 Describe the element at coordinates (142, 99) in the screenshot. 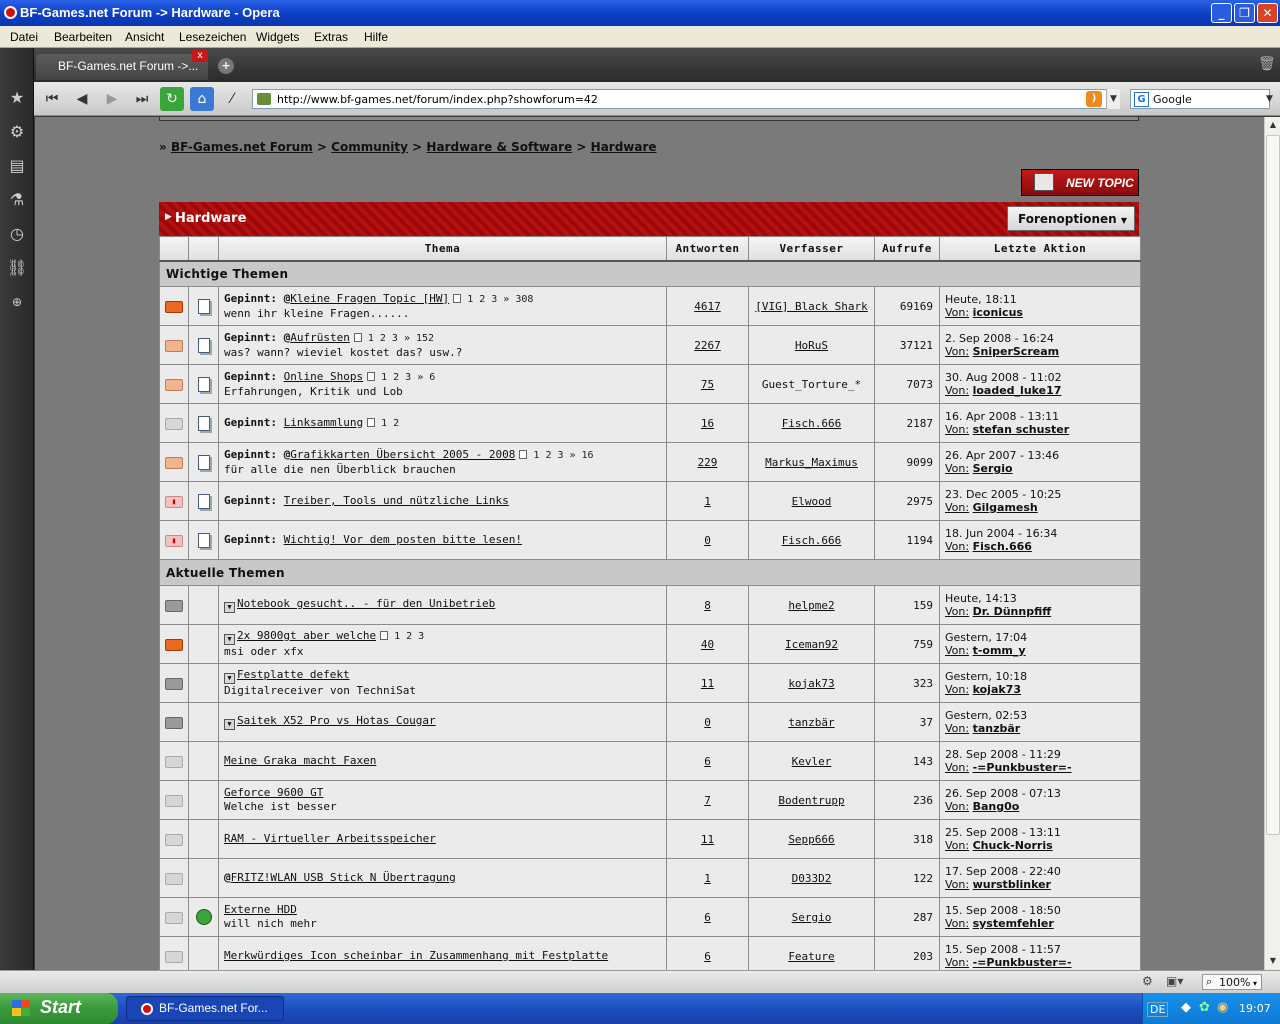

I see `fast-forward-icon: ⏭` at that location.